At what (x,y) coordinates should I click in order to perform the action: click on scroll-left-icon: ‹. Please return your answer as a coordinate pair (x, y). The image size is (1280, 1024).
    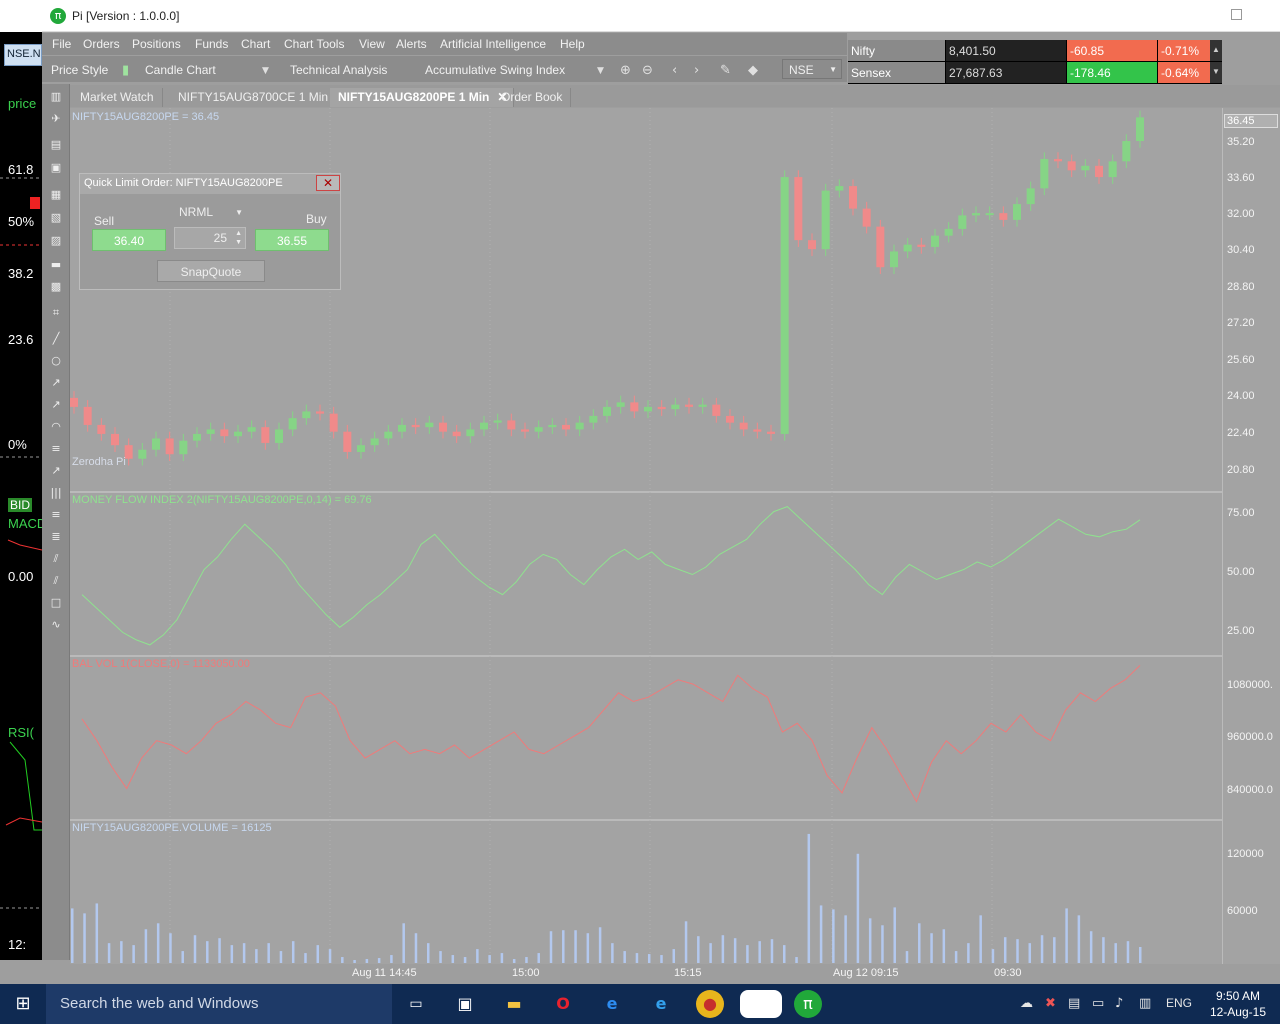
    Looking at the image, I should click on (674, 70).